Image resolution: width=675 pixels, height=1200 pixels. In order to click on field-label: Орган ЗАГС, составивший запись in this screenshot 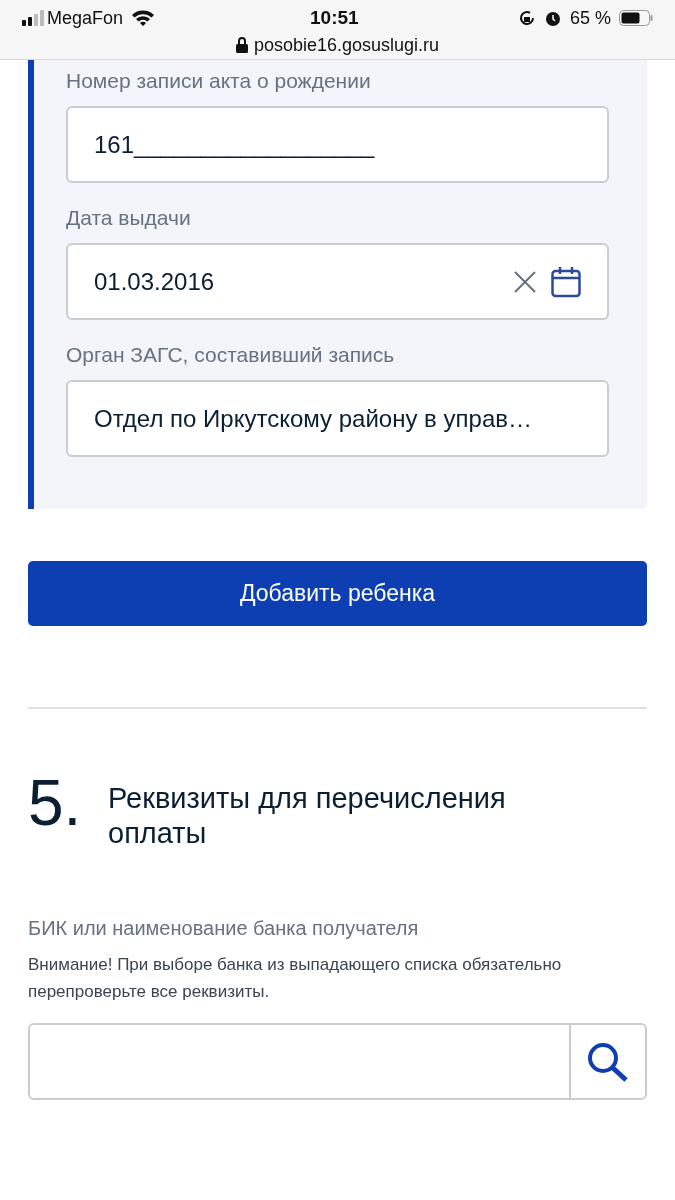, I will do `click(231, 355)`.